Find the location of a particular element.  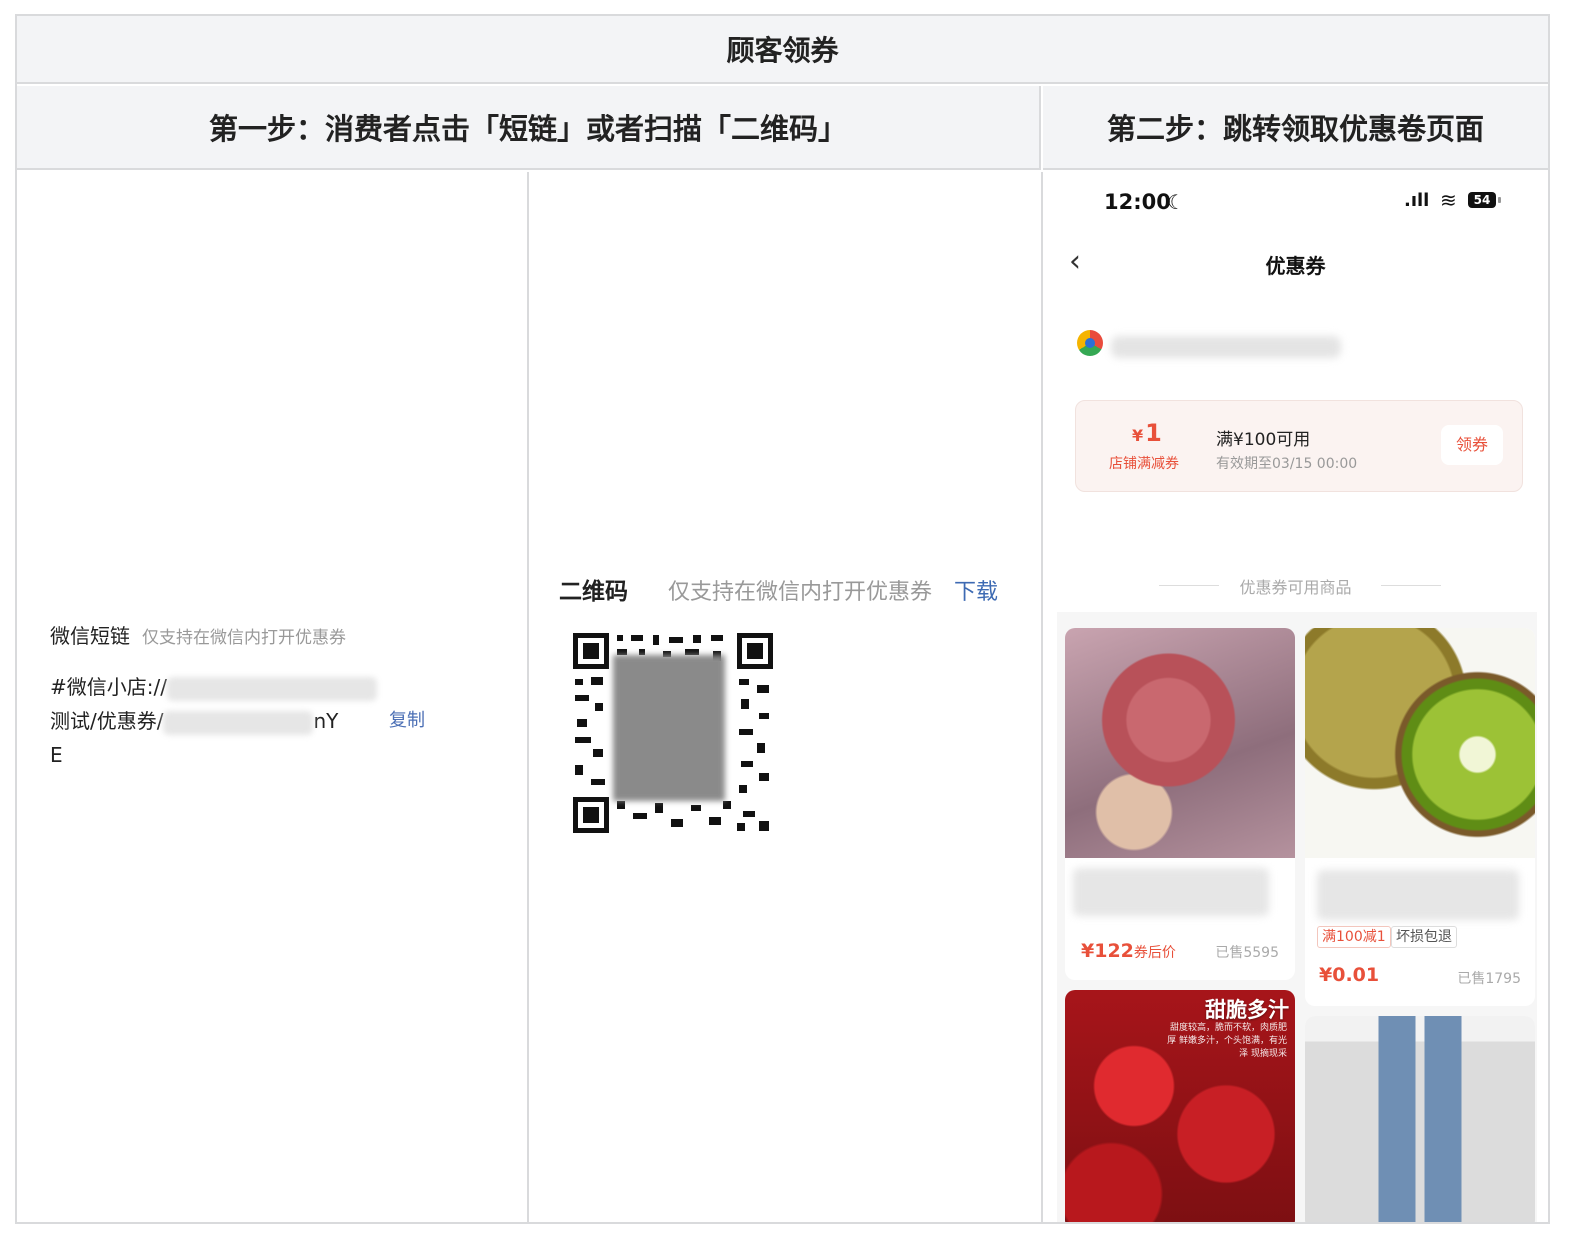

product-tag: 满100减1 is located at coordinates (1354, 937).